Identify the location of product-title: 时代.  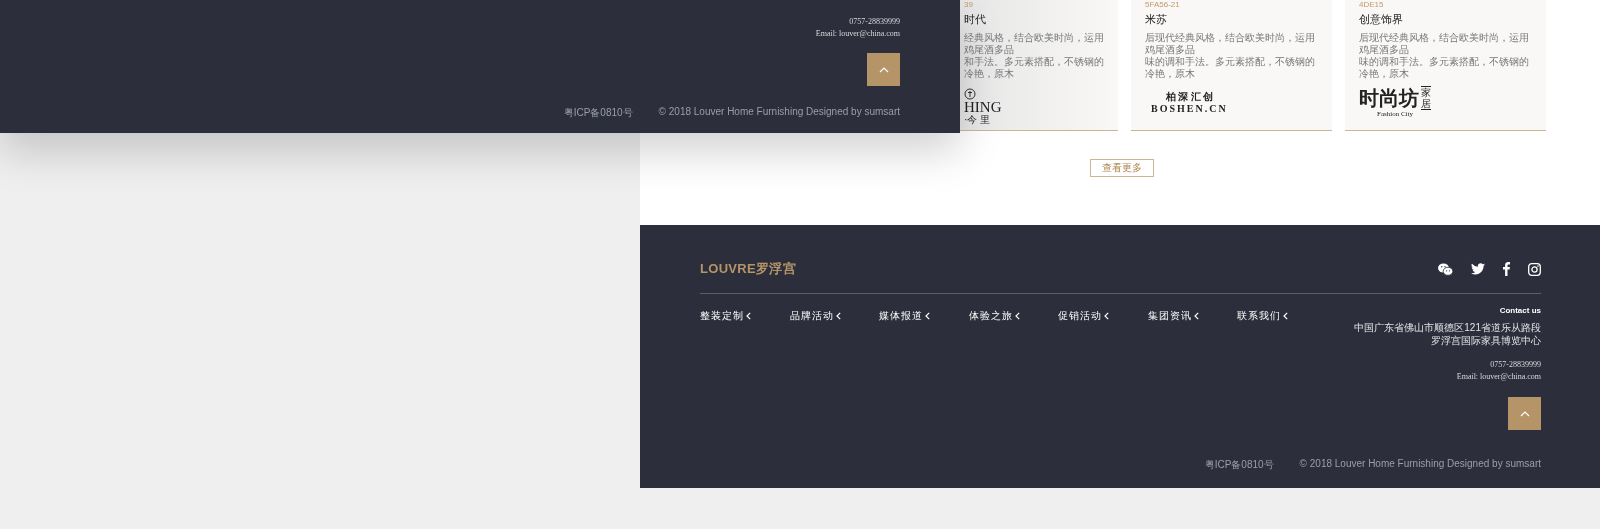
(975, 19).